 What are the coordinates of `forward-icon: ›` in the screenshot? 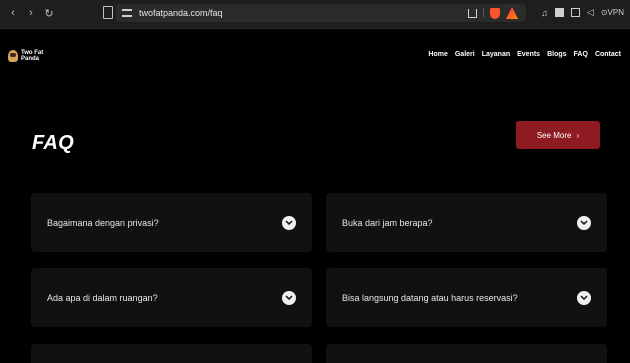 It's located at (31, 13).